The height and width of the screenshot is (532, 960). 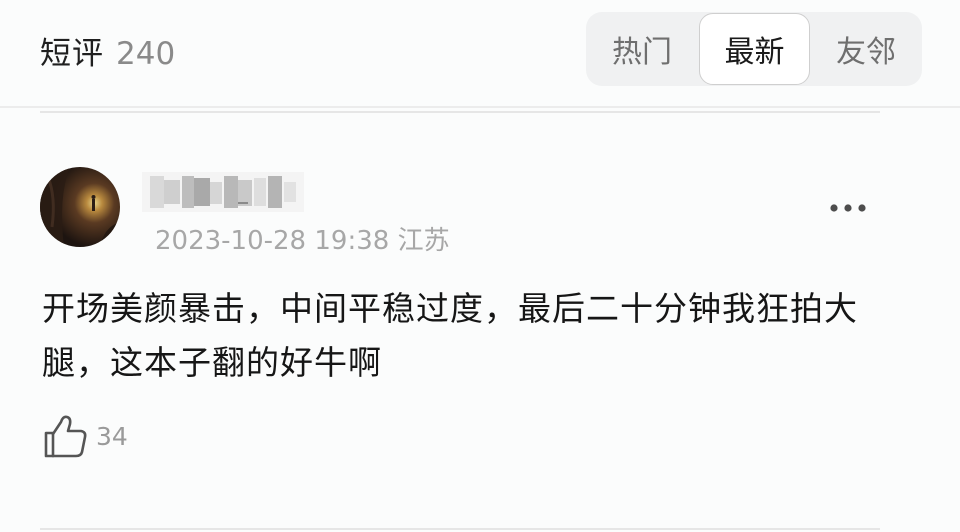 I want to click on comment-count: 240, so click(x=146, y=54).